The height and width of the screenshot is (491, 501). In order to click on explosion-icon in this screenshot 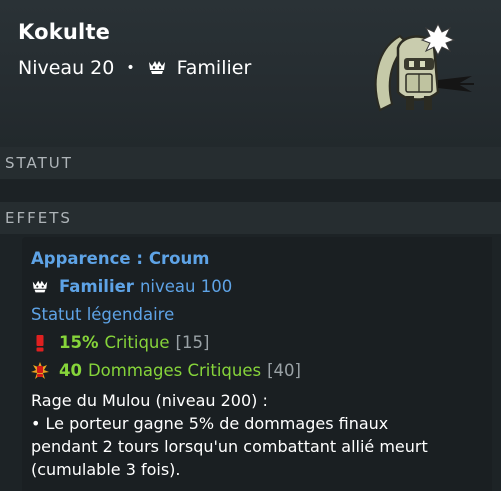, I will do `click(40, 370)`.